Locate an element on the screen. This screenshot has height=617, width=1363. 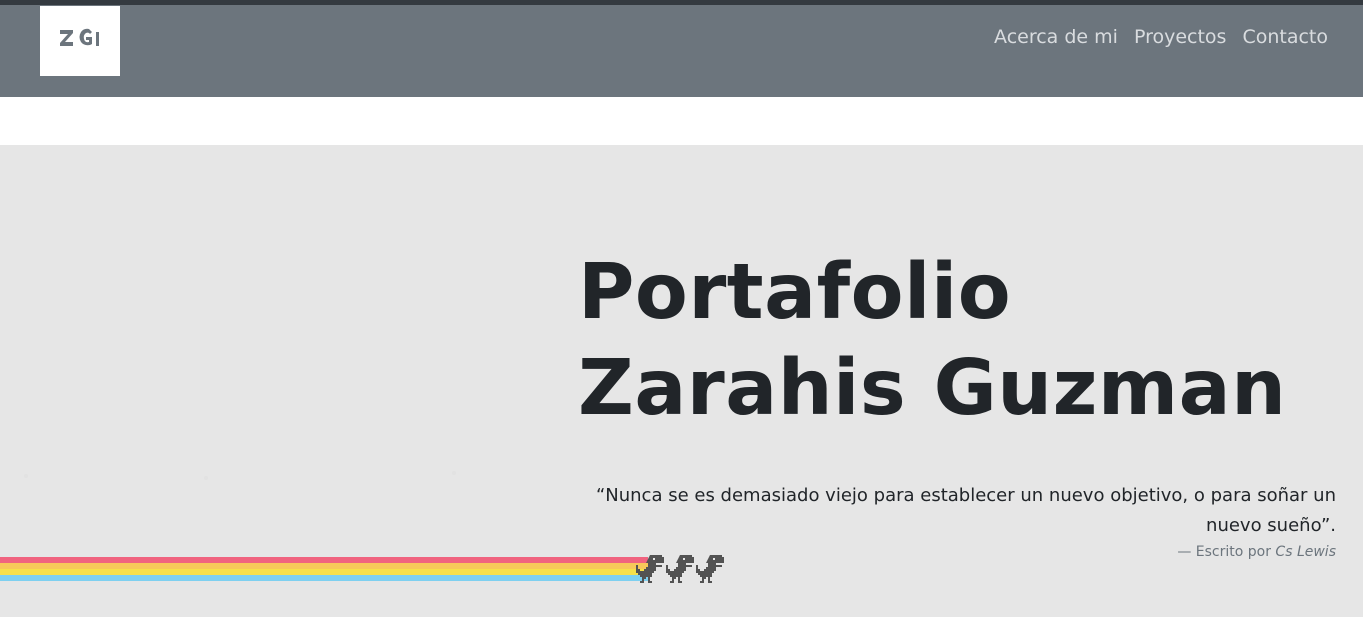
title-line-2: Zarahis Guzman is located at coordinates (932, 388).